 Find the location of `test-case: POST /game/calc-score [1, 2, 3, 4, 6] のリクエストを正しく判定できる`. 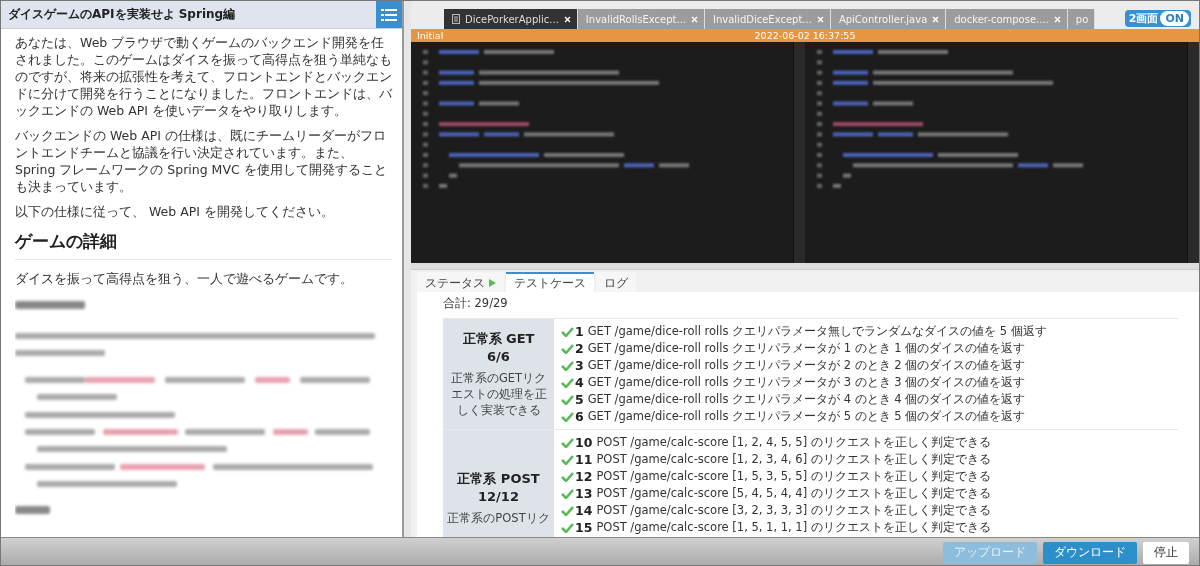

test-case: POST /game/calc-score [1, 2, 3, 4, 6] のリクエストを正しく判定できる is located at coordinates (793, 459).